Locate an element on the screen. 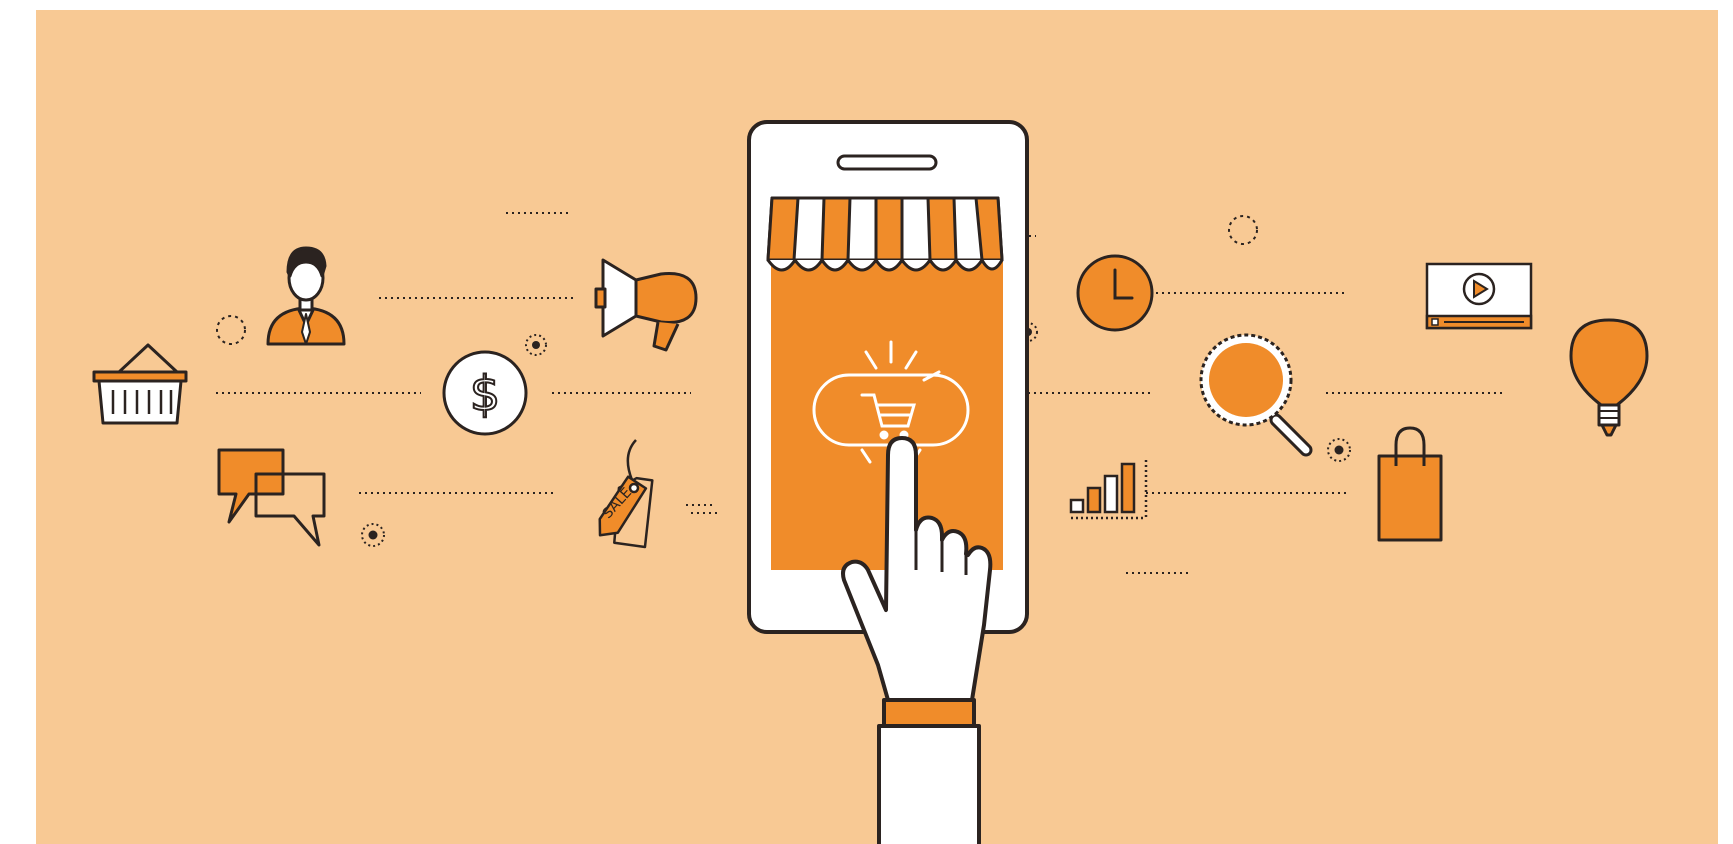  video-player-icon is located at coordinates (1479, 296).